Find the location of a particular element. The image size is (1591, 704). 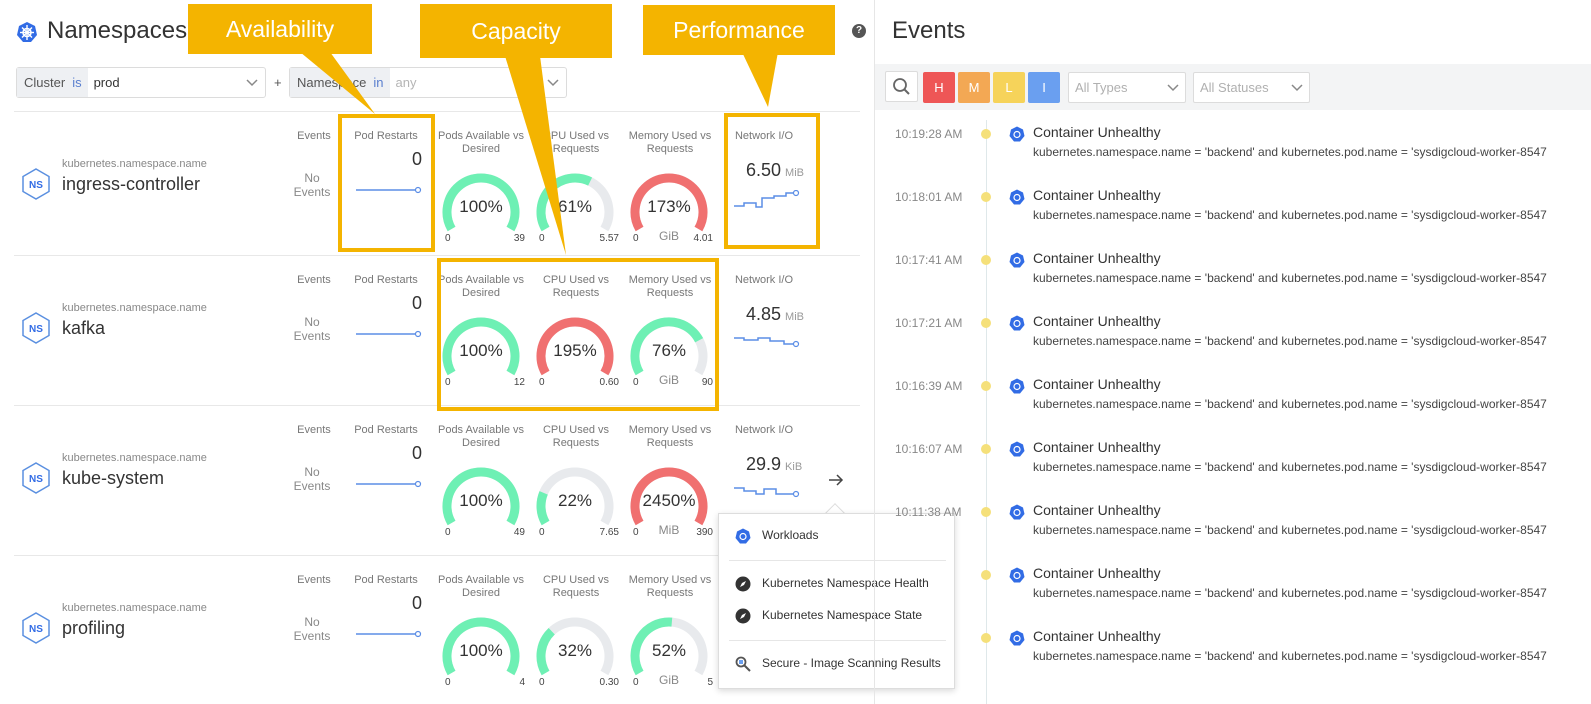

severity-filter-m: M is located at coordinates (974, 87).